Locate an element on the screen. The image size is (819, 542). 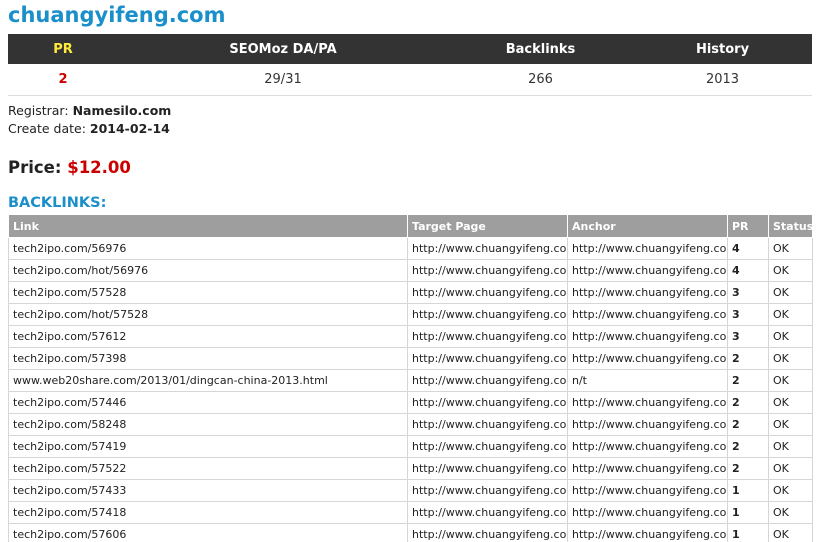
column-header-anchor: Anchor is located at coordinates (647, 226).